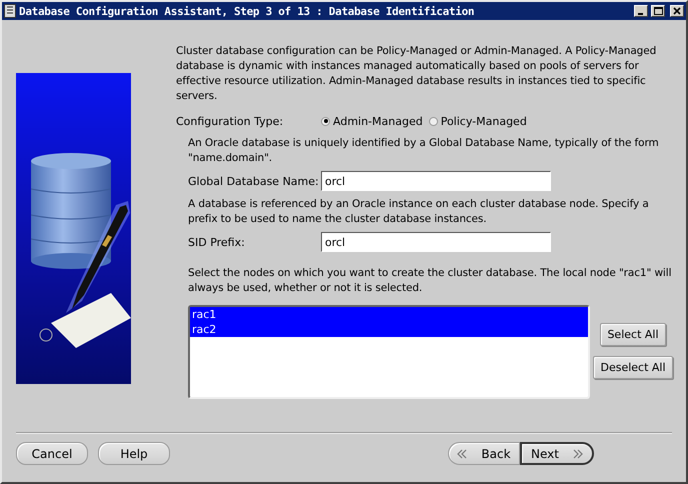 Image resolution: width=688 pixels, height=484 pixels. What do you see at coordinates (52, 453) in the screenshot?
I see `footer-button: Cancel` at bounding box center [52, 453].